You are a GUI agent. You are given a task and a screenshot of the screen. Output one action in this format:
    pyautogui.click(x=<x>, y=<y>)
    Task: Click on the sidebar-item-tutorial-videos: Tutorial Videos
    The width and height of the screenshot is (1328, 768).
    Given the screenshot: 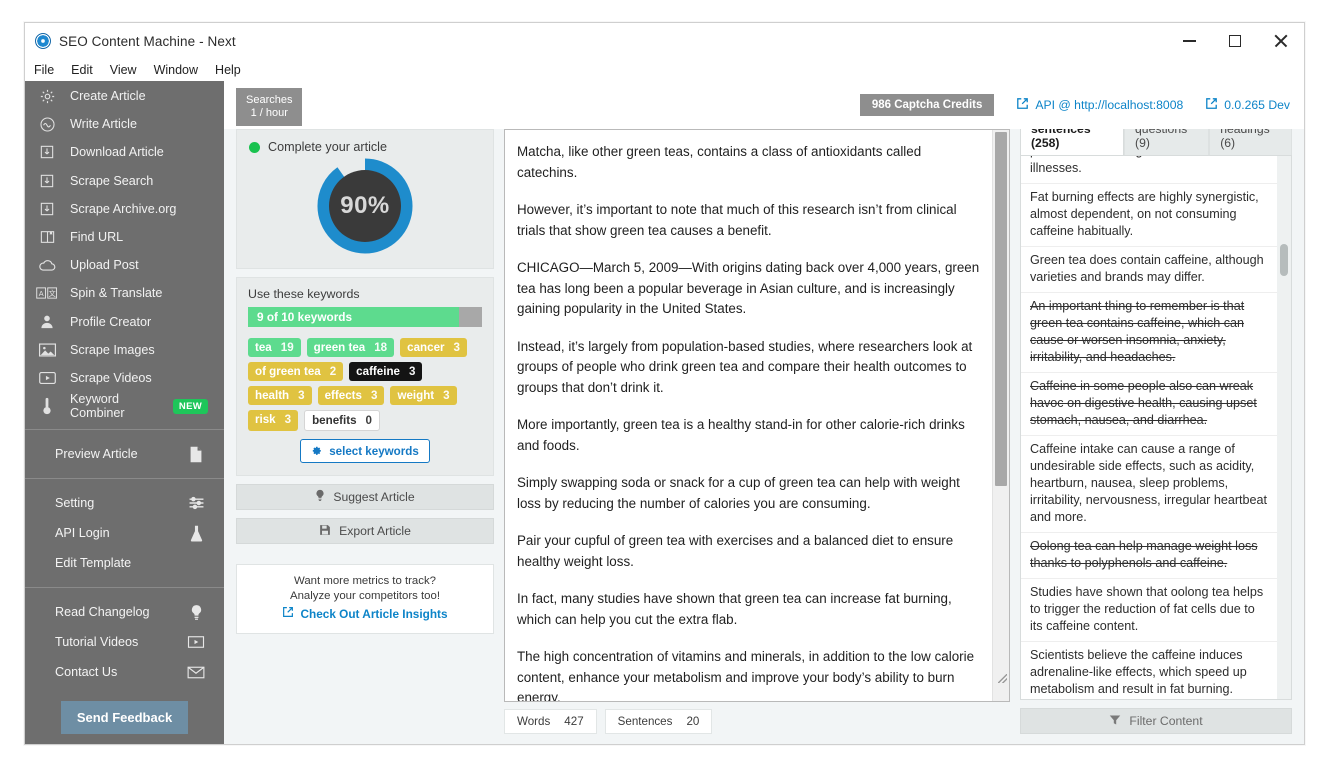 What is the action you would take?
    pyautogui.click(x=124, y=642)
    